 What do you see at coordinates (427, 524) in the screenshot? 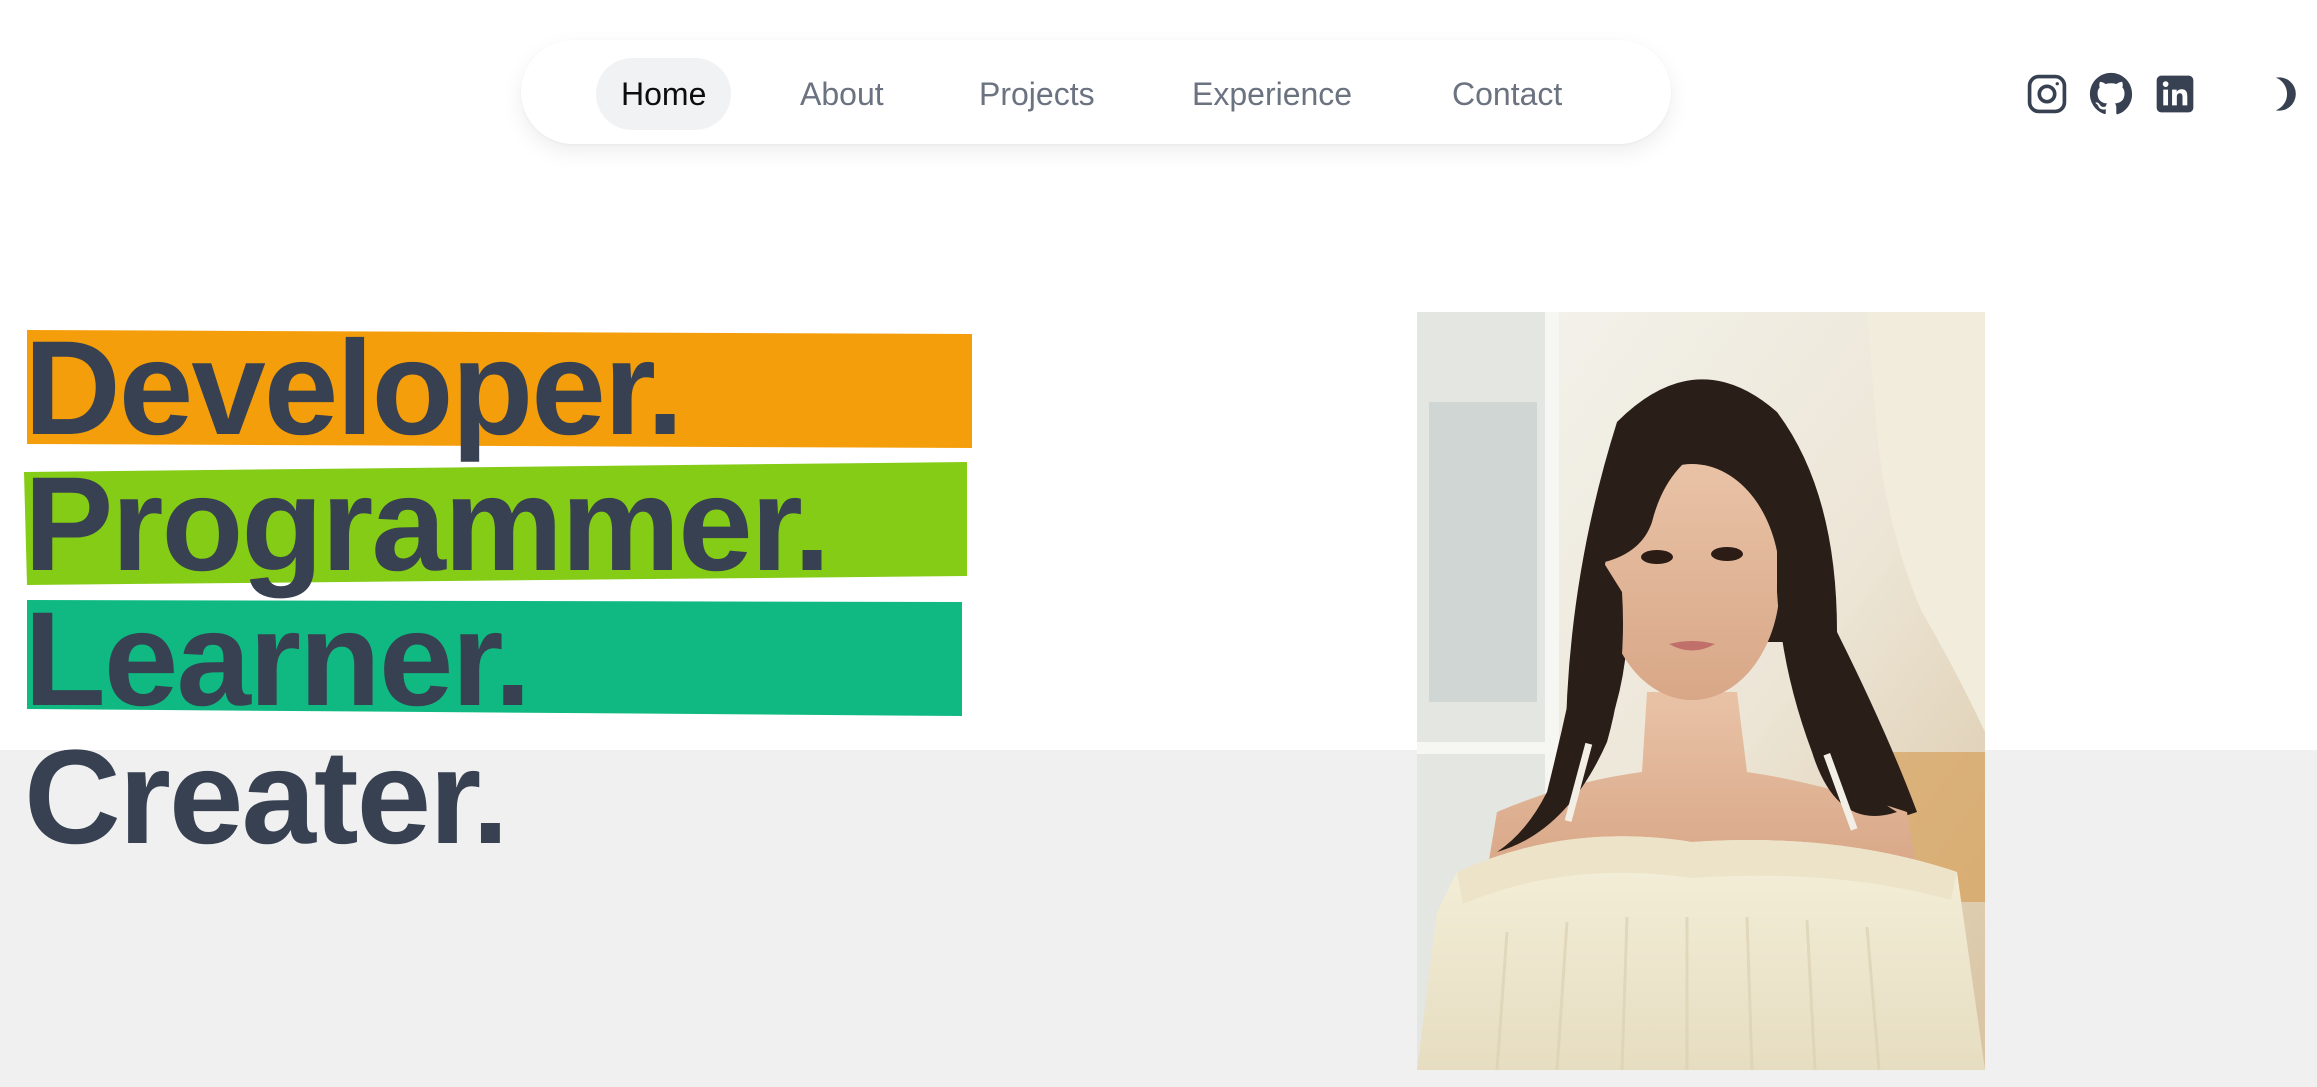
I see `hero-word-programmer: Programmer.` at bounding box center [427, 524].